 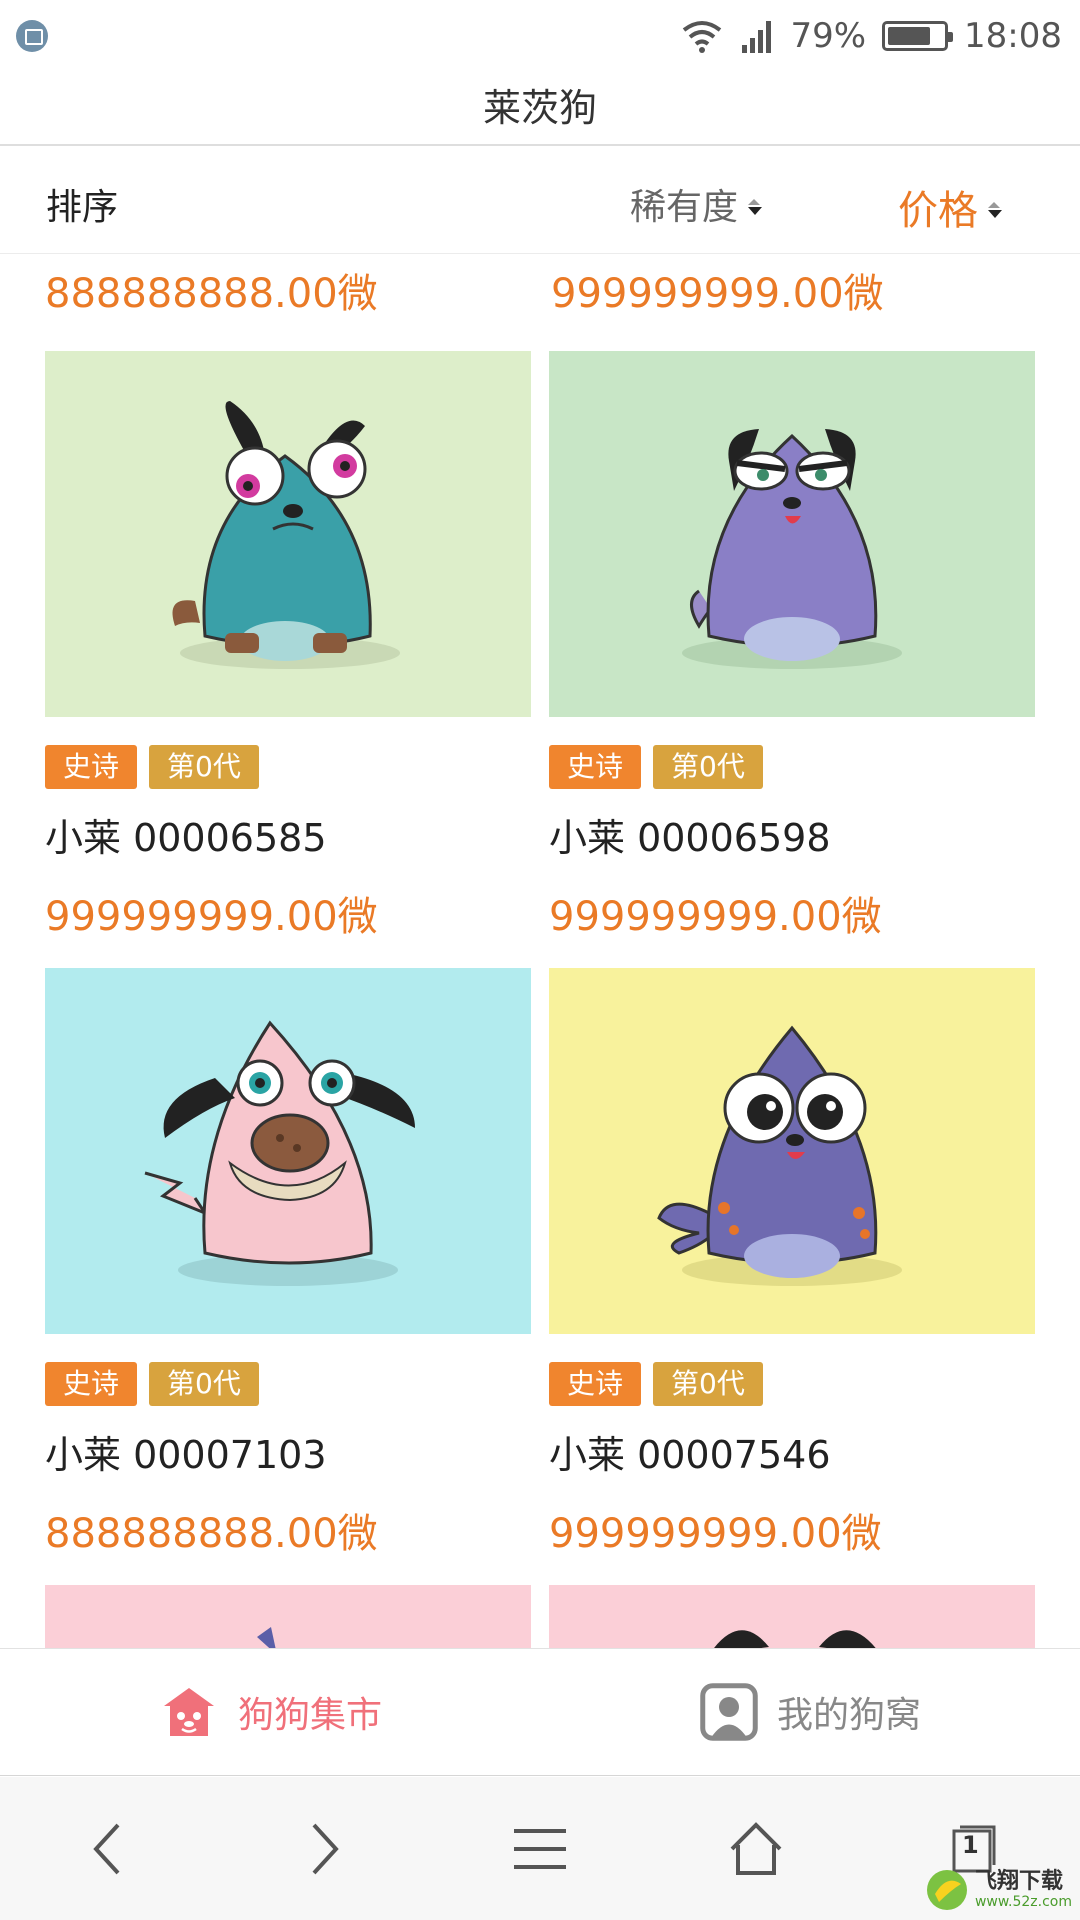 What do you see at coordinates (1018, 1881) in the screenshot?
I see `watermark-text: 飞翔下载` at bounding box center [1018, 1881].